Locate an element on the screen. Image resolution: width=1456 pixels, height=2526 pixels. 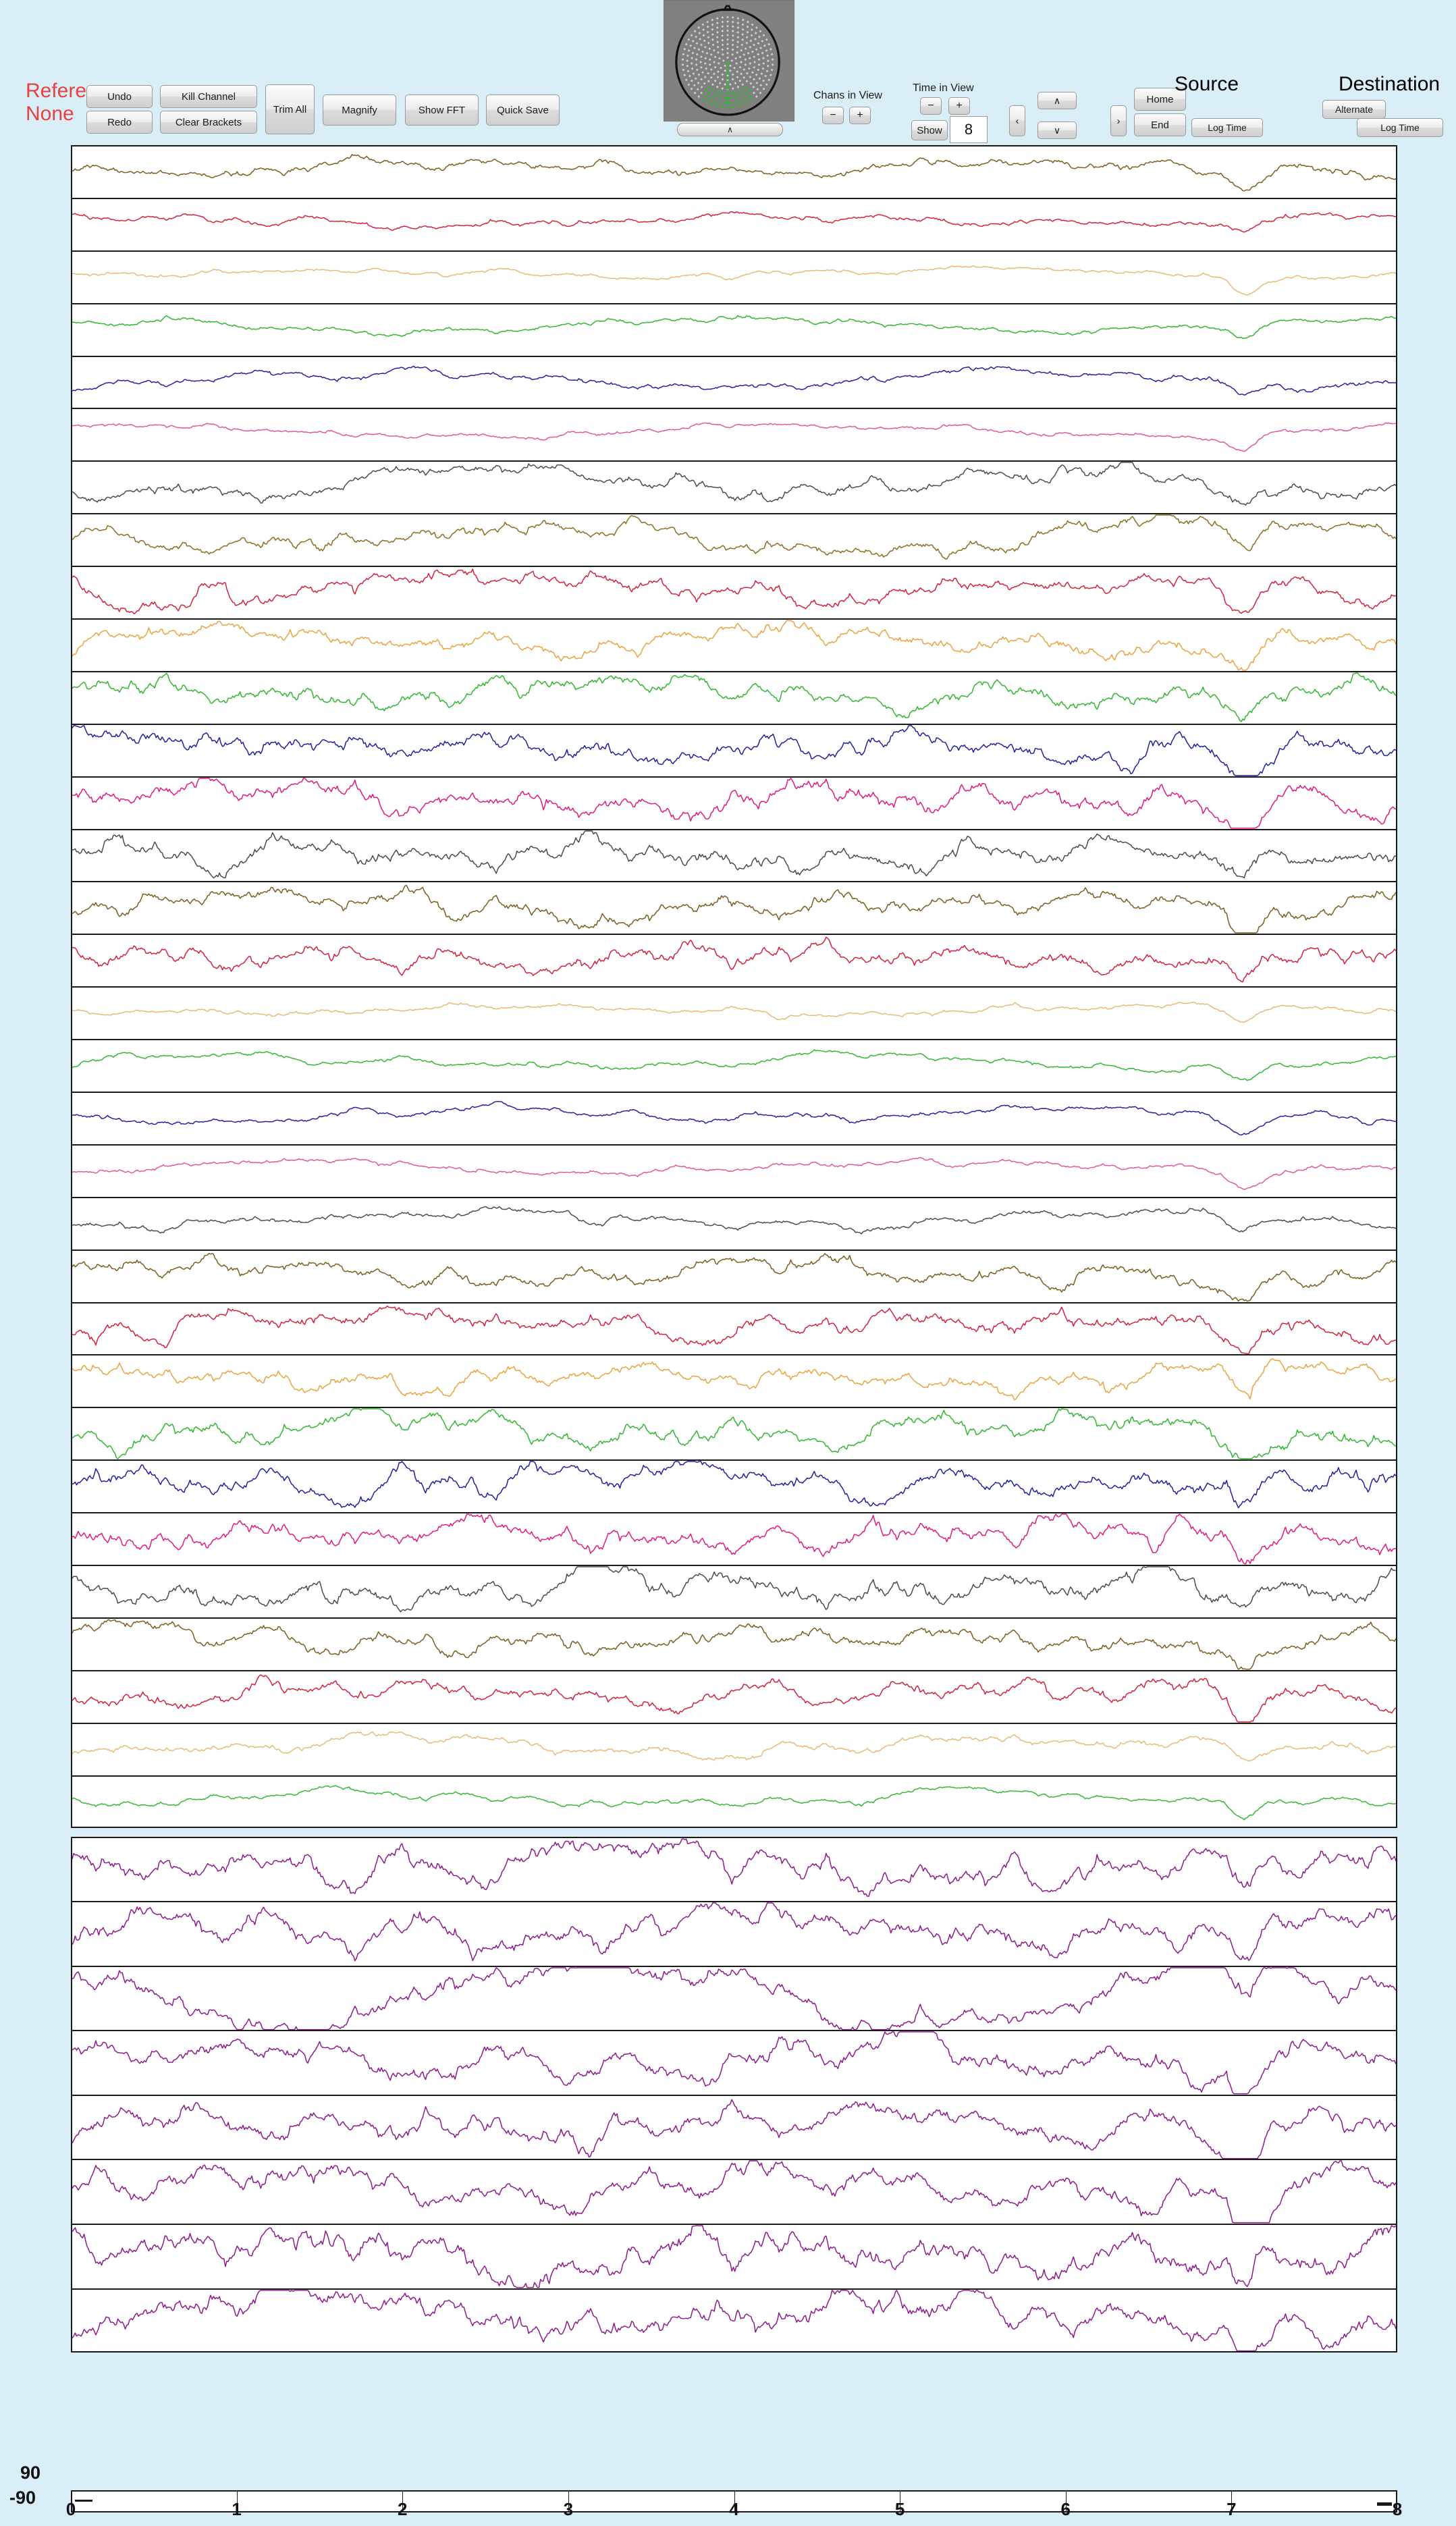
eeg-channel-row: 22-A22100(100) is located at coordinates (734, 1275).